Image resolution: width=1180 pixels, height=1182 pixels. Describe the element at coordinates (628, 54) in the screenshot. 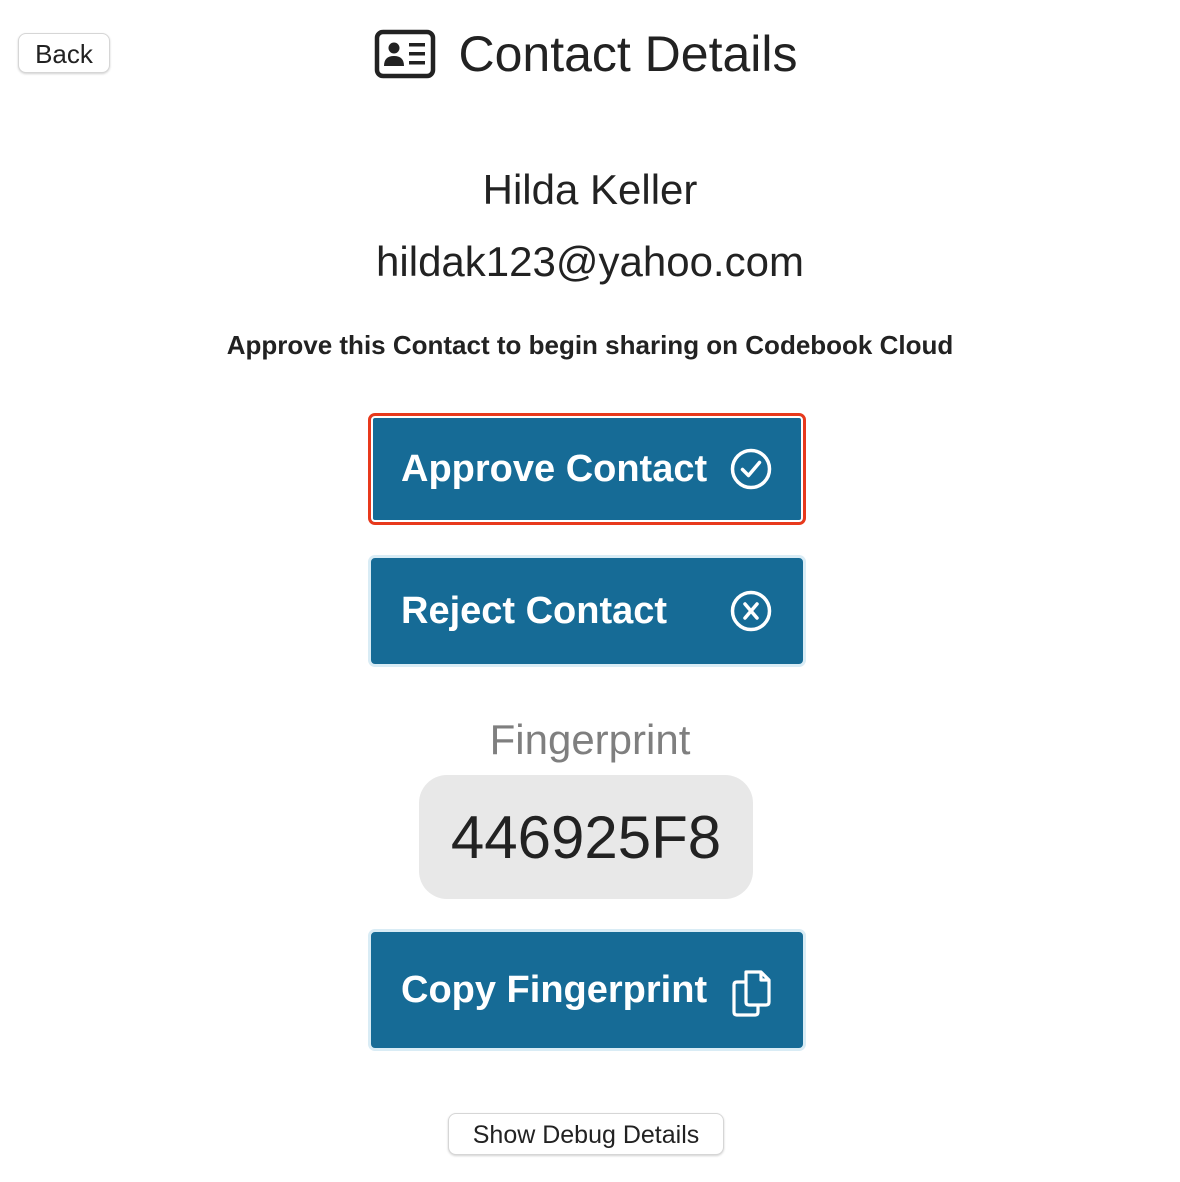

I see `page-title: Contact Details` at that location.